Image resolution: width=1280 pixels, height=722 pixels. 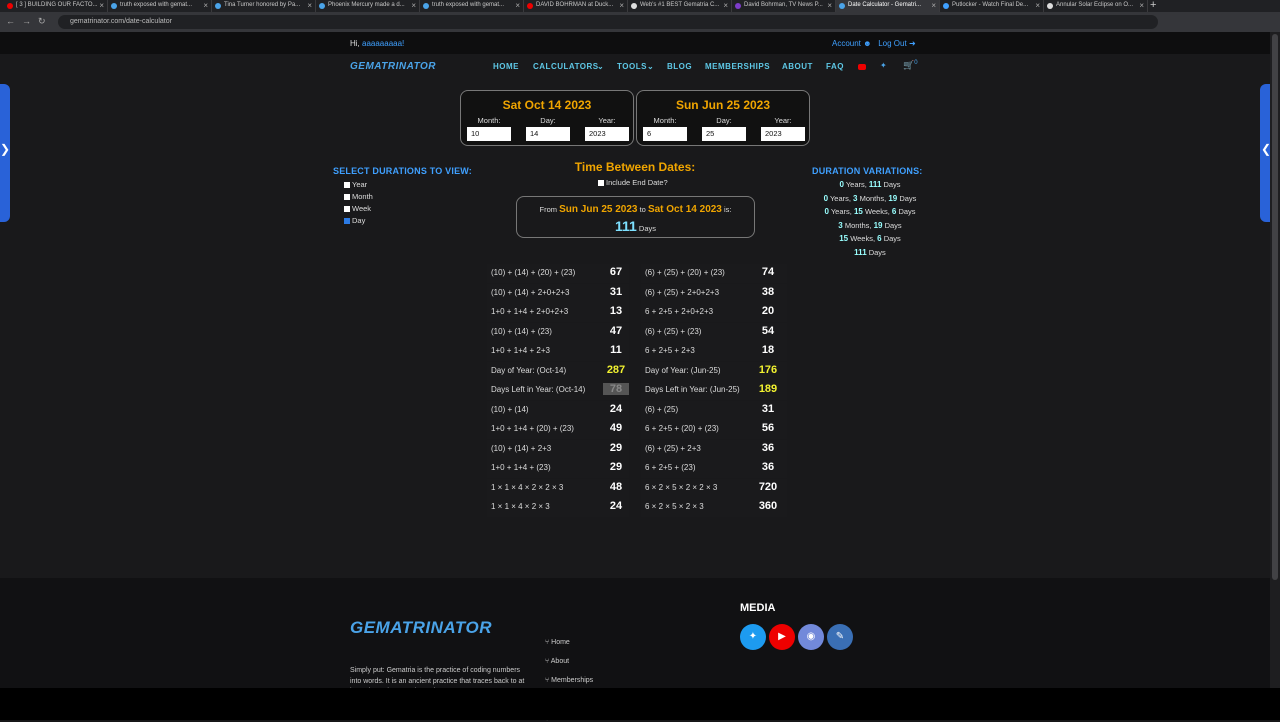 I want to click on calc-formula: (6) + (25) + (20) + (23), so click(x=685, y=272).